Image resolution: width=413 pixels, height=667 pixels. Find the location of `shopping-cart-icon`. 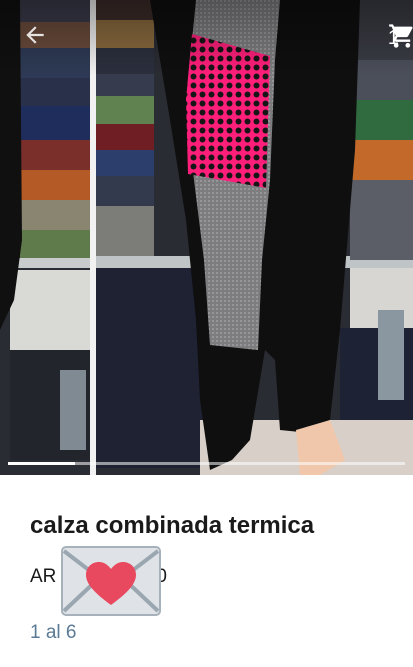

shopping-cart-icon is located at coordinates (401, 36).